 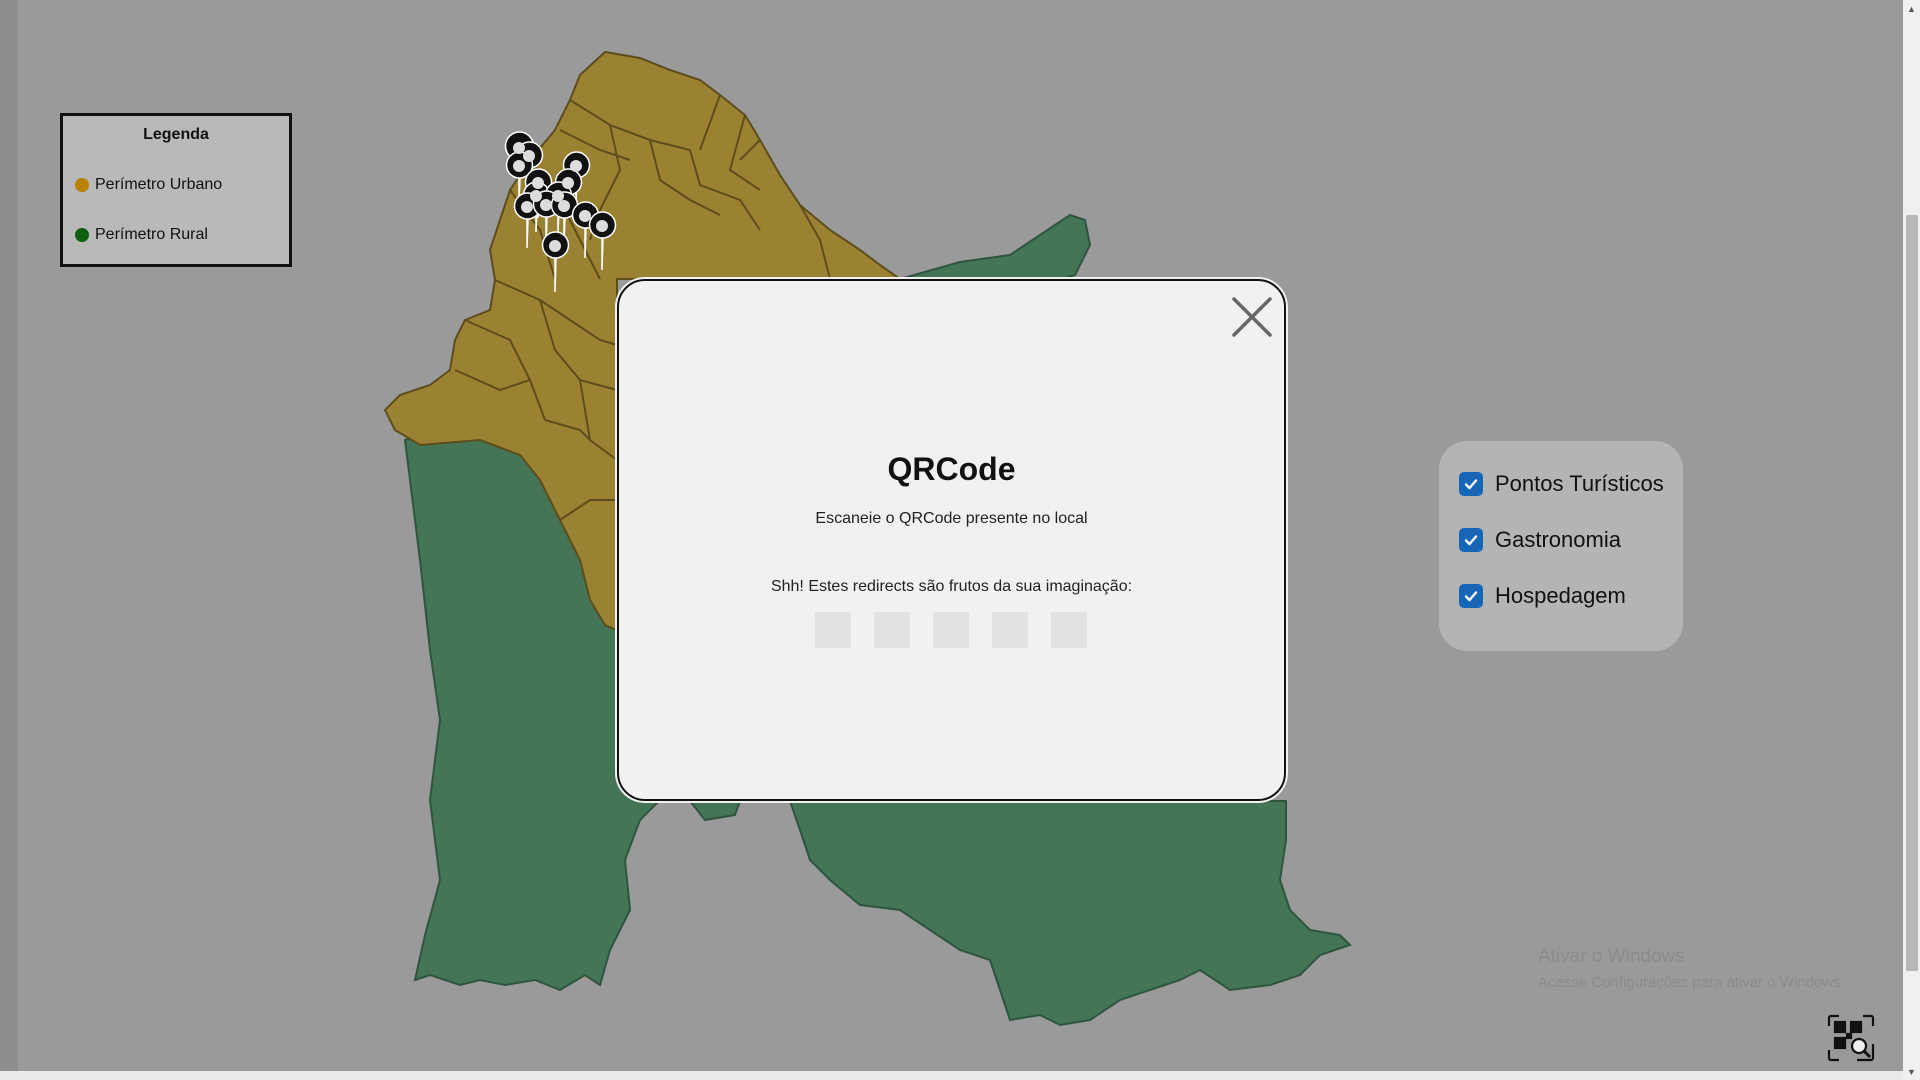 I want to click on vertical-scrollbar: ▲ ▼, so click(x=1911, y=540).